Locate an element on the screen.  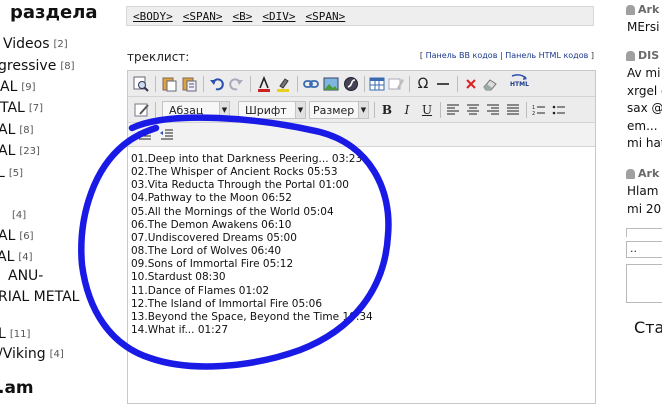
sidebar-category-item: L [11] is located at coordinates (15, 334).